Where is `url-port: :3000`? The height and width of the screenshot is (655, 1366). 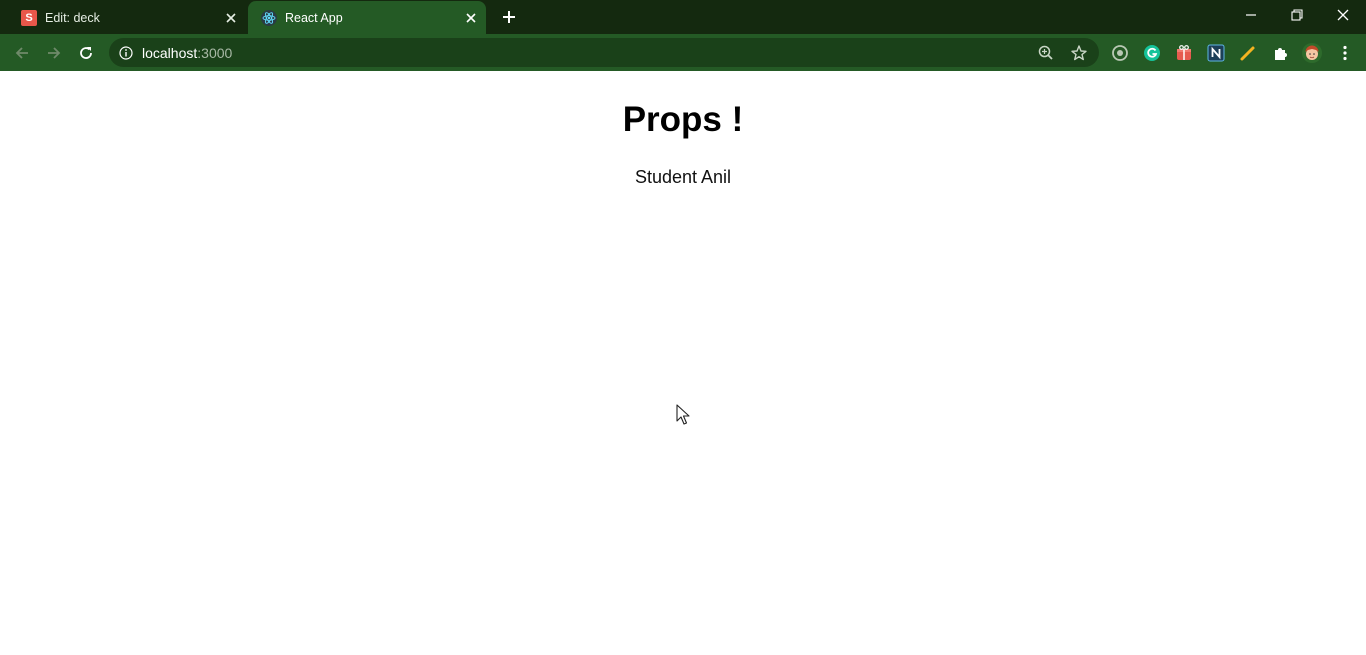 url-port: :3000 is located at coordinates (215, 53).